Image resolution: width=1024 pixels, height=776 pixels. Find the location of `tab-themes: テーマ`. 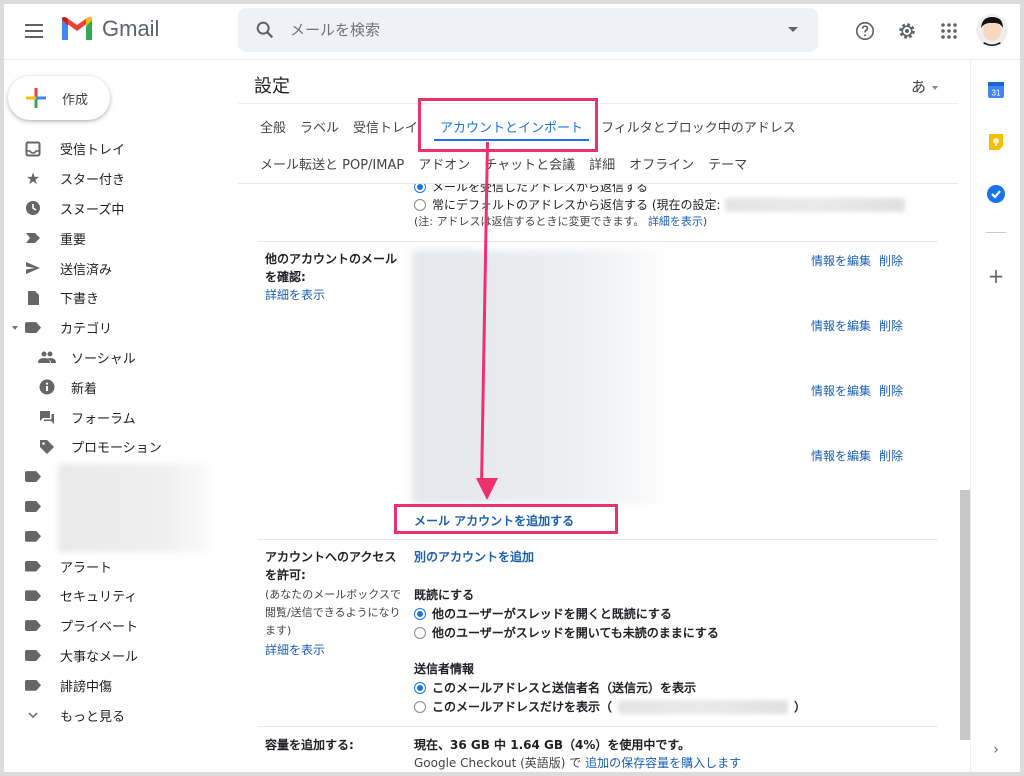

tab-themes: テーマ is located at coordinates (727, 163).